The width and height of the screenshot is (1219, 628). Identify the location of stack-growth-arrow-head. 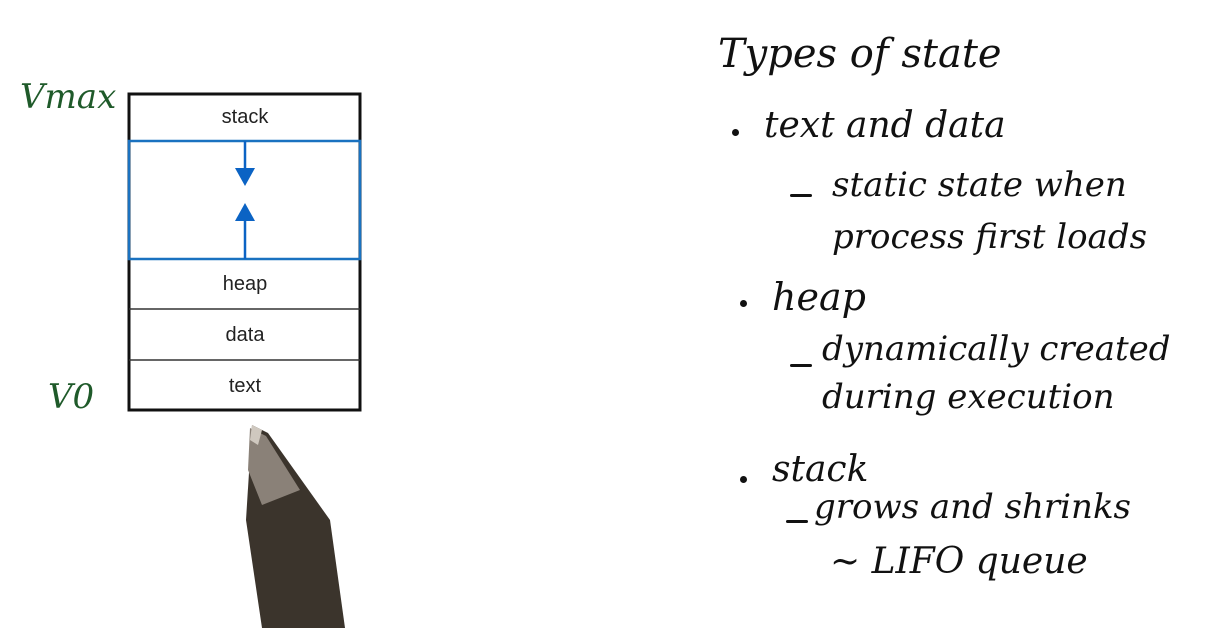
(245, 177).